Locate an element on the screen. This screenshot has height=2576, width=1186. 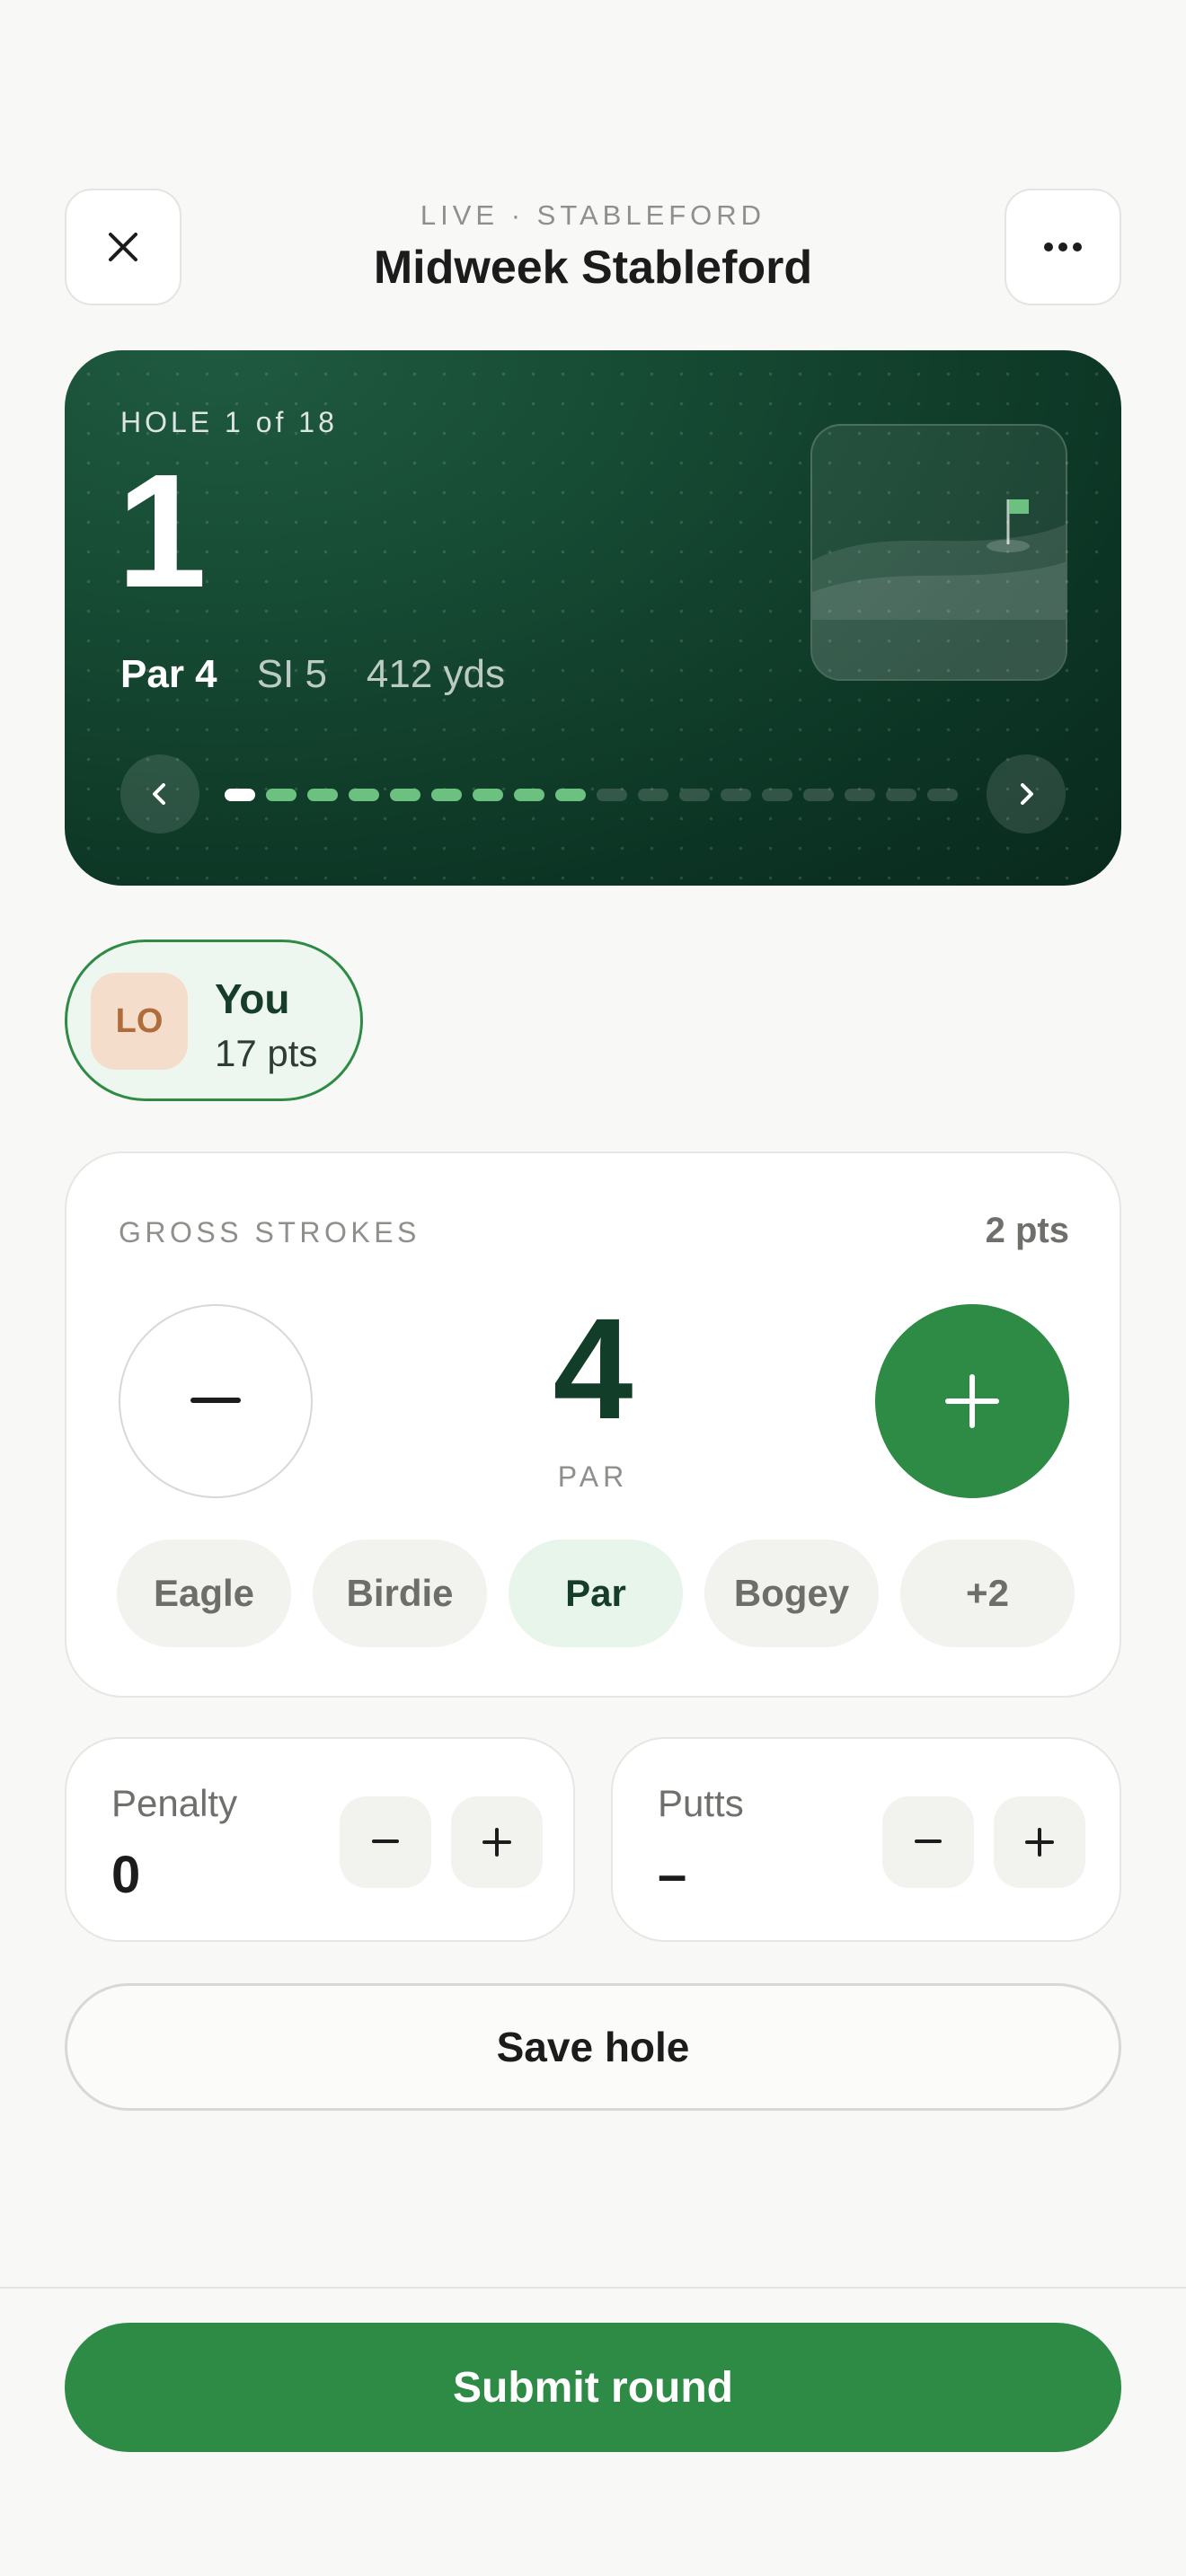
penalty-label: Penalty is located at coordinates (174, 1803).